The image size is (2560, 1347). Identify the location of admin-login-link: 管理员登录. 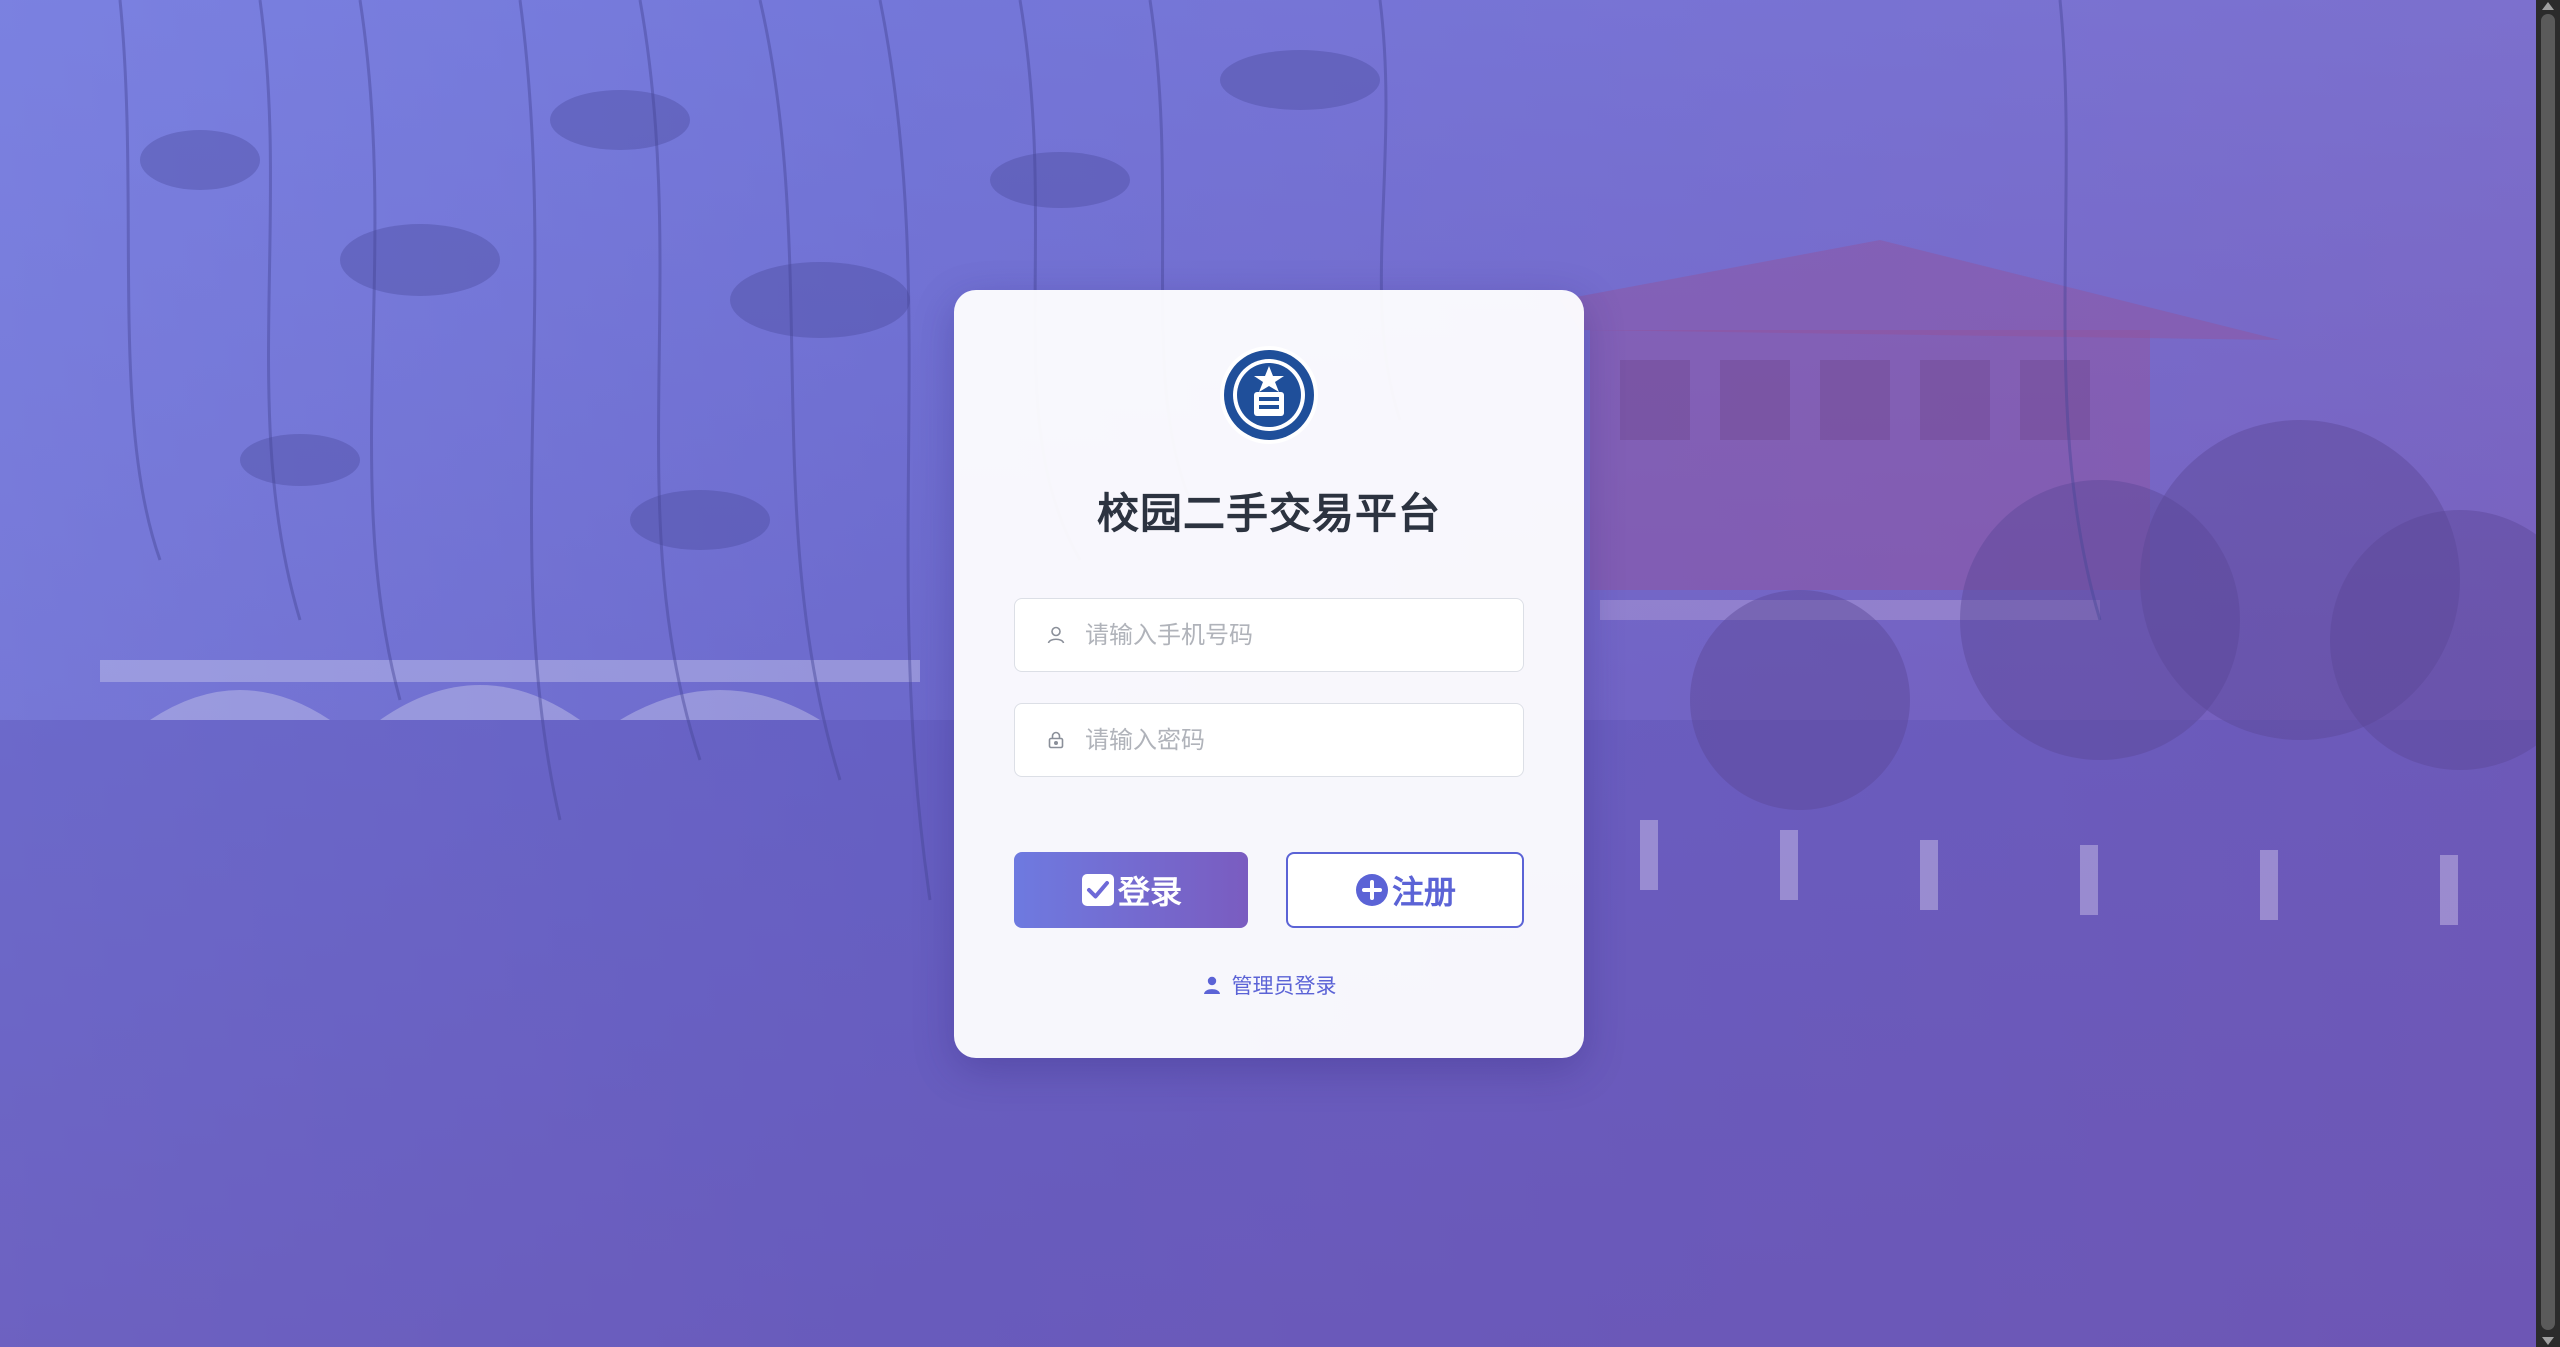
(1269, 985).